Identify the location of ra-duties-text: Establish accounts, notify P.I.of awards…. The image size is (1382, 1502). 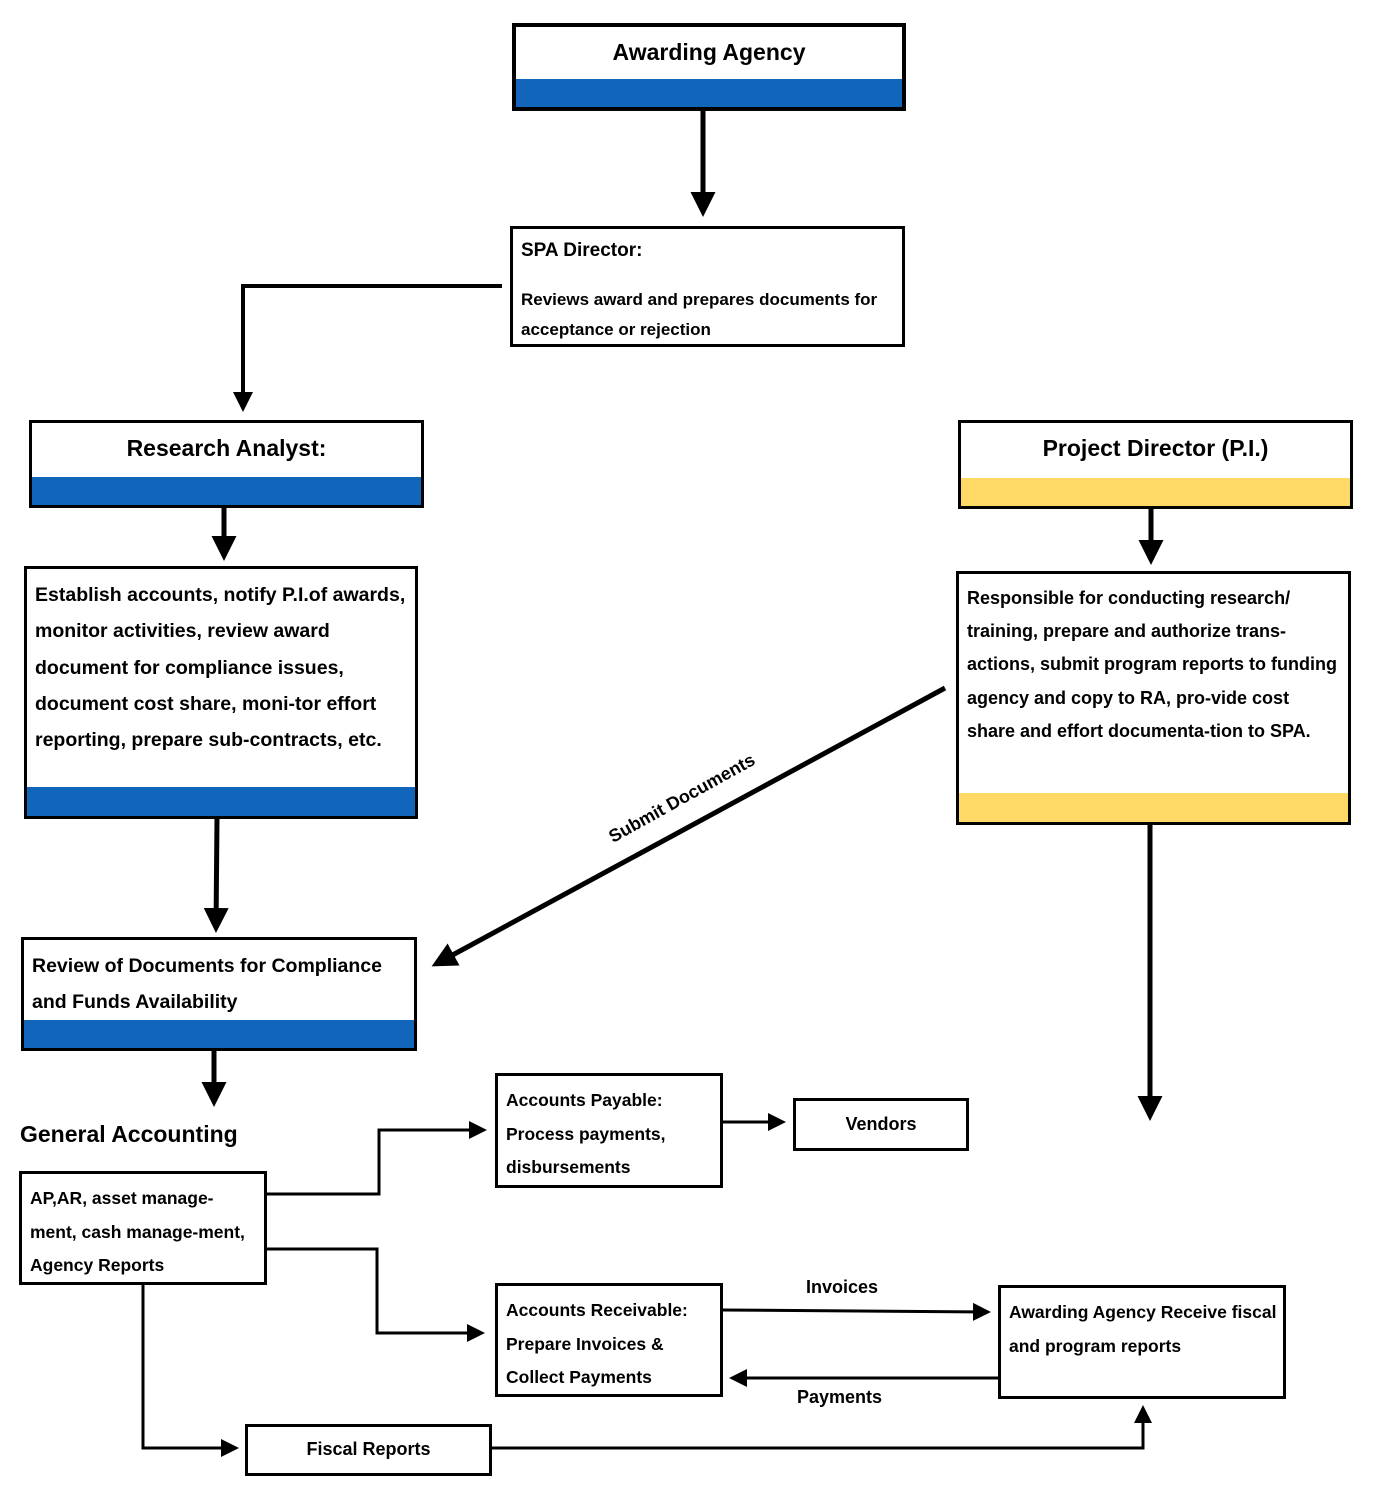
(220, 668).